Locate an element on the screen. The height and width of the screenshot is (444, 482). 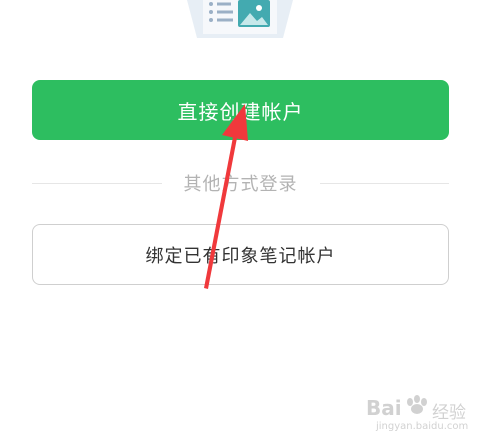
divider-label: 其他方式登录 is located at coordinates (240, 184).